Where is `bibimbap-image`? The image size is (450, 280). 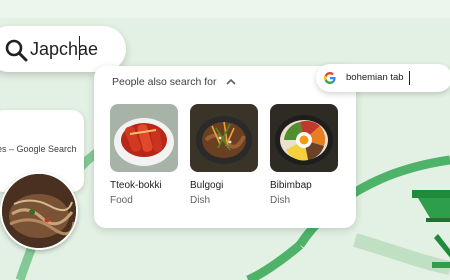
bibimbap-image is located at coordinates (304, 138).